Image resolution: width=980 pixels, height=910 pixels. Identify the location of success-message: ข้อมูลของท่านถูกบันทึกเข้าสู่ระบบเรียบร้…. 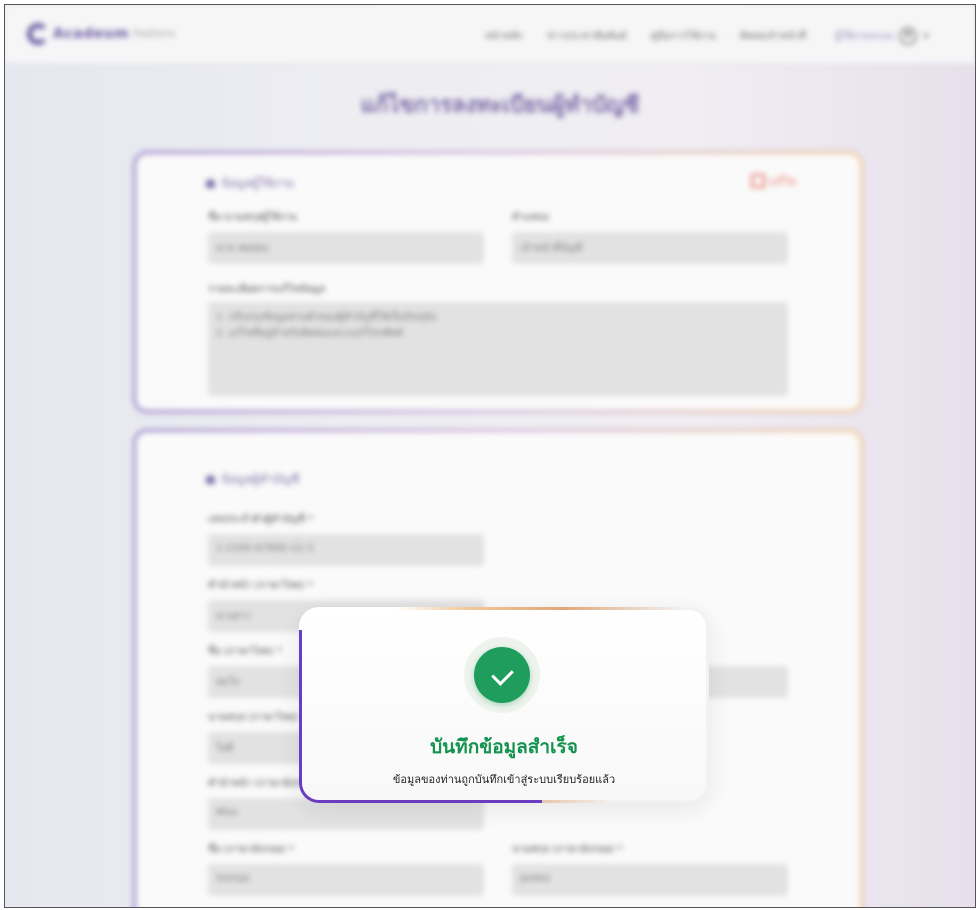
(504, 779).